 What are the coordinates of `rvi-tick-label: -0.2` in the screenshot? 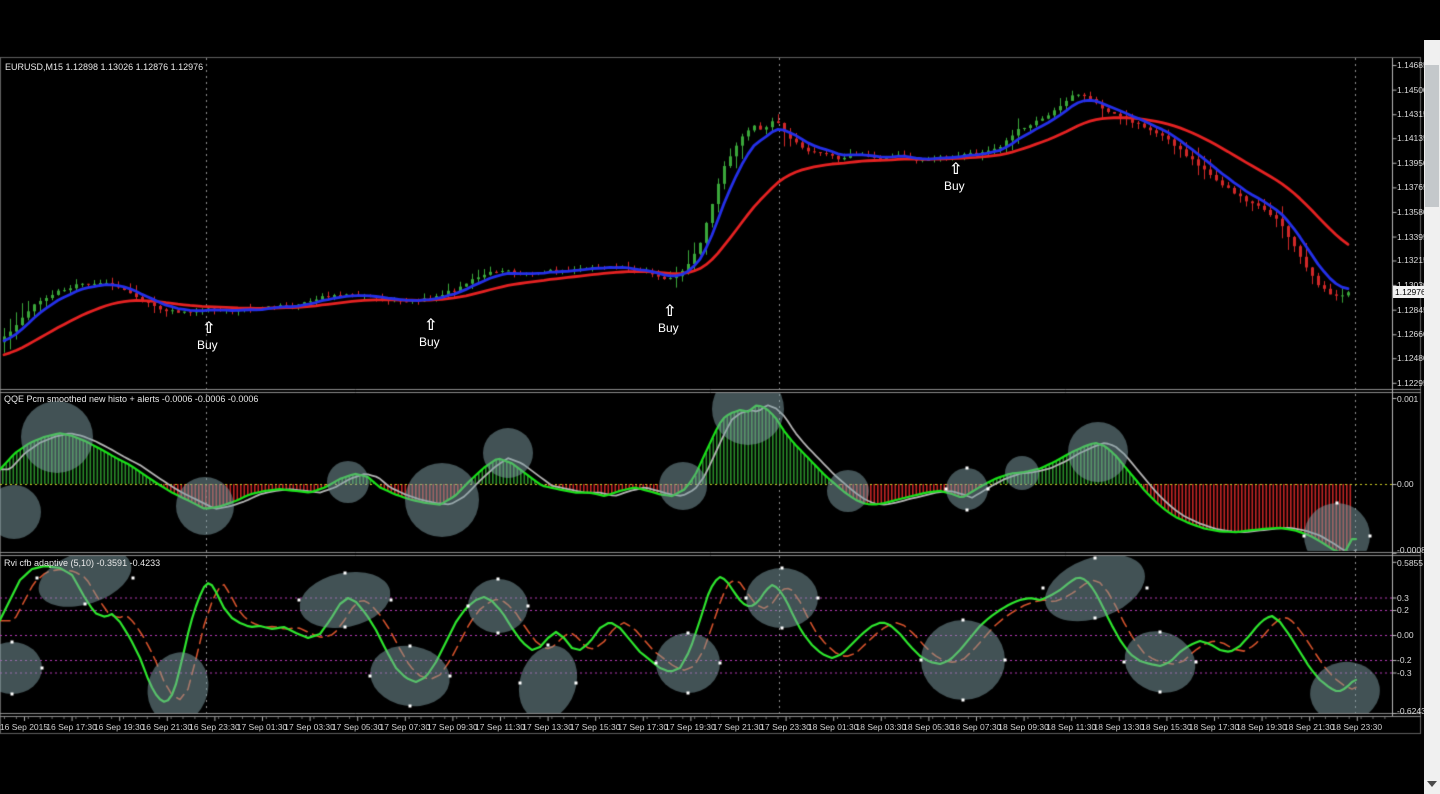 It's located at (1404, 660).